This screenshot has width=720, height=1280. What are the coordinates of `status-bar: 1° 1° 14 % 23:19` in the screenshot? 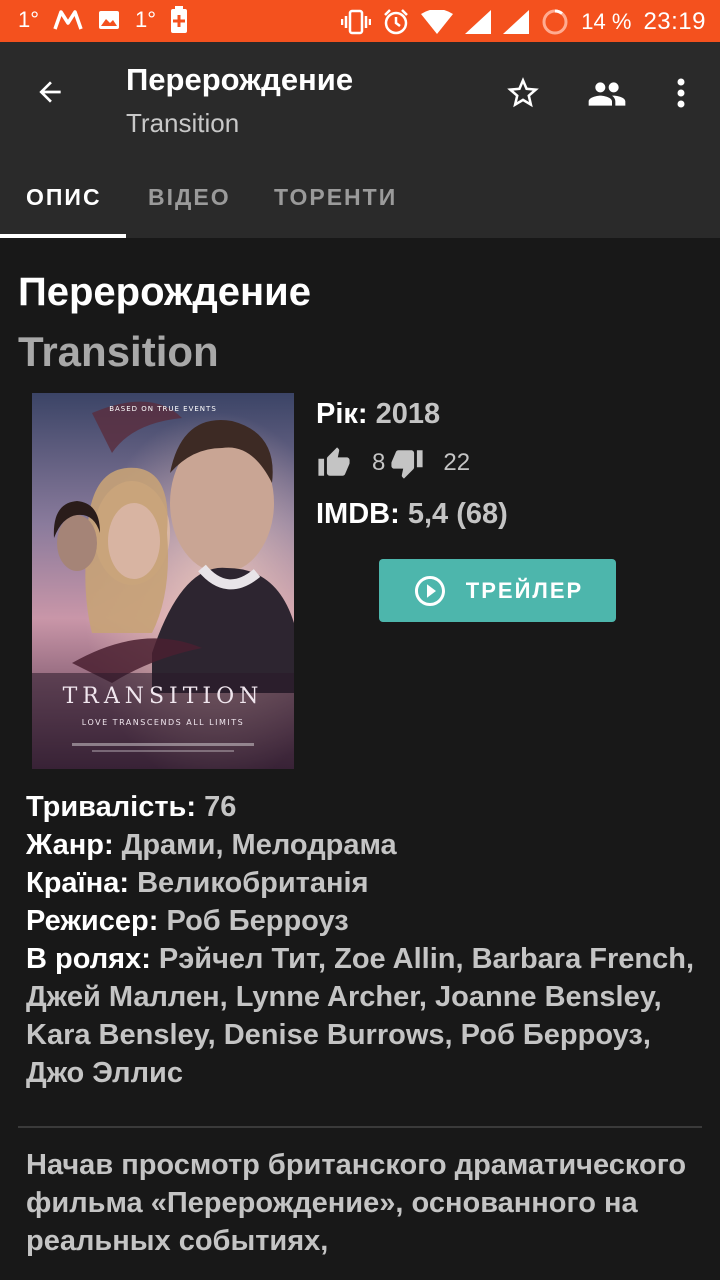 It's located at (360, 21).